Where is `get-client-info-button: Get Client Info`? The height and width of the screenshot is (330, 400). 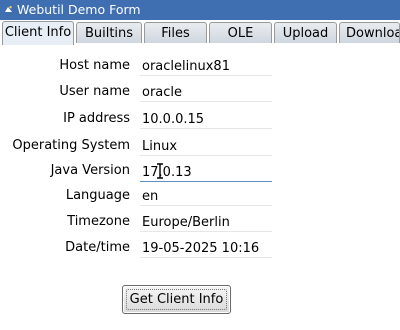 get-client-info-button: Get Client Info is located at coordinates (176, 299).